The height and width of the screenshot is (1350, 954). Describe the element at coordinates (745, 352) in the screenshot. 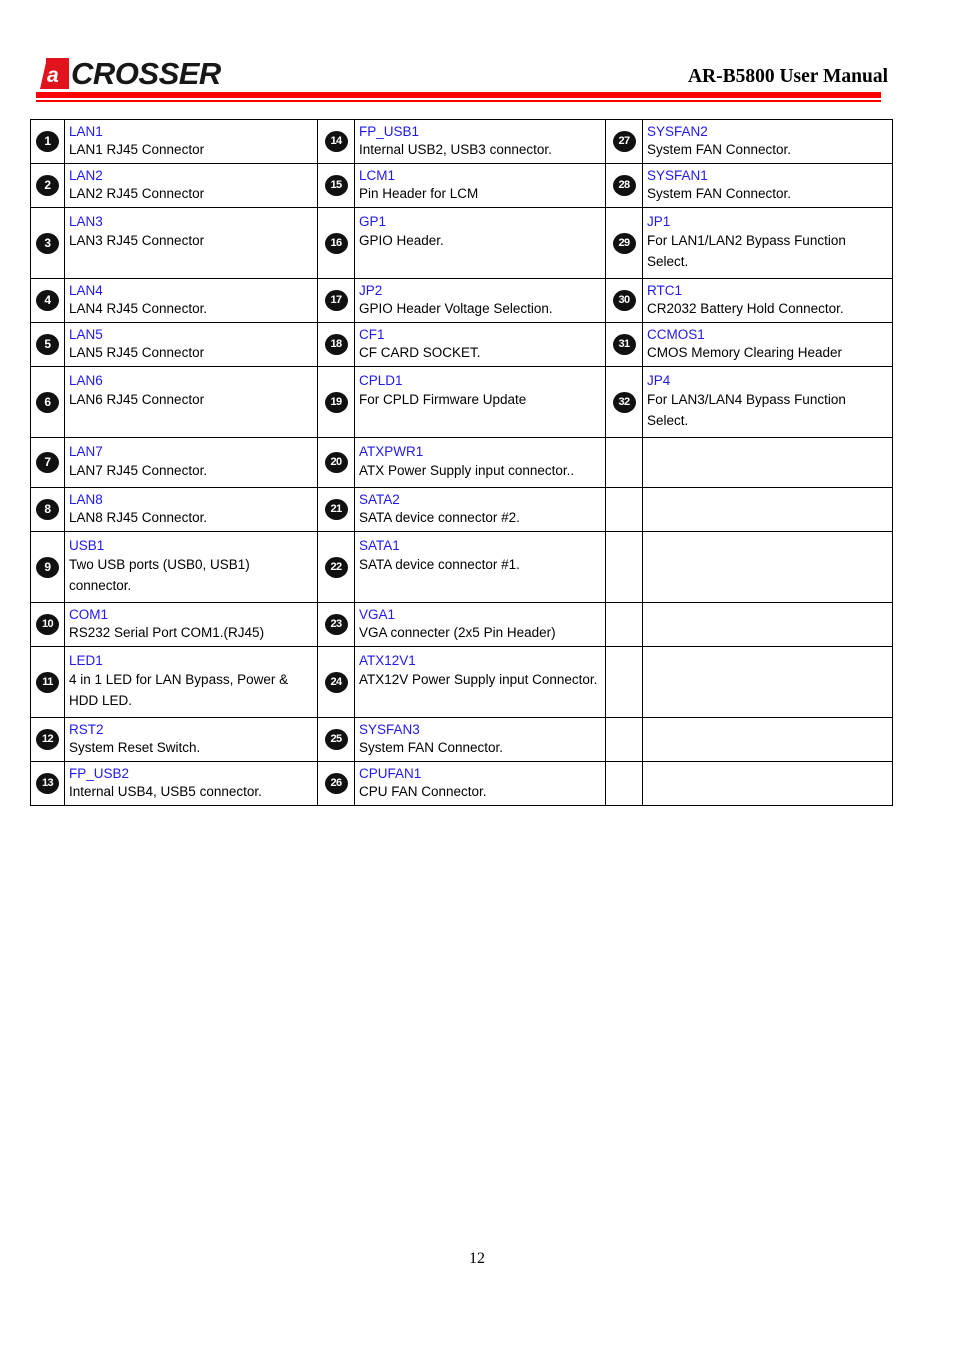

I see `connector-description: CMOS Memory Clearing Header` at that location.